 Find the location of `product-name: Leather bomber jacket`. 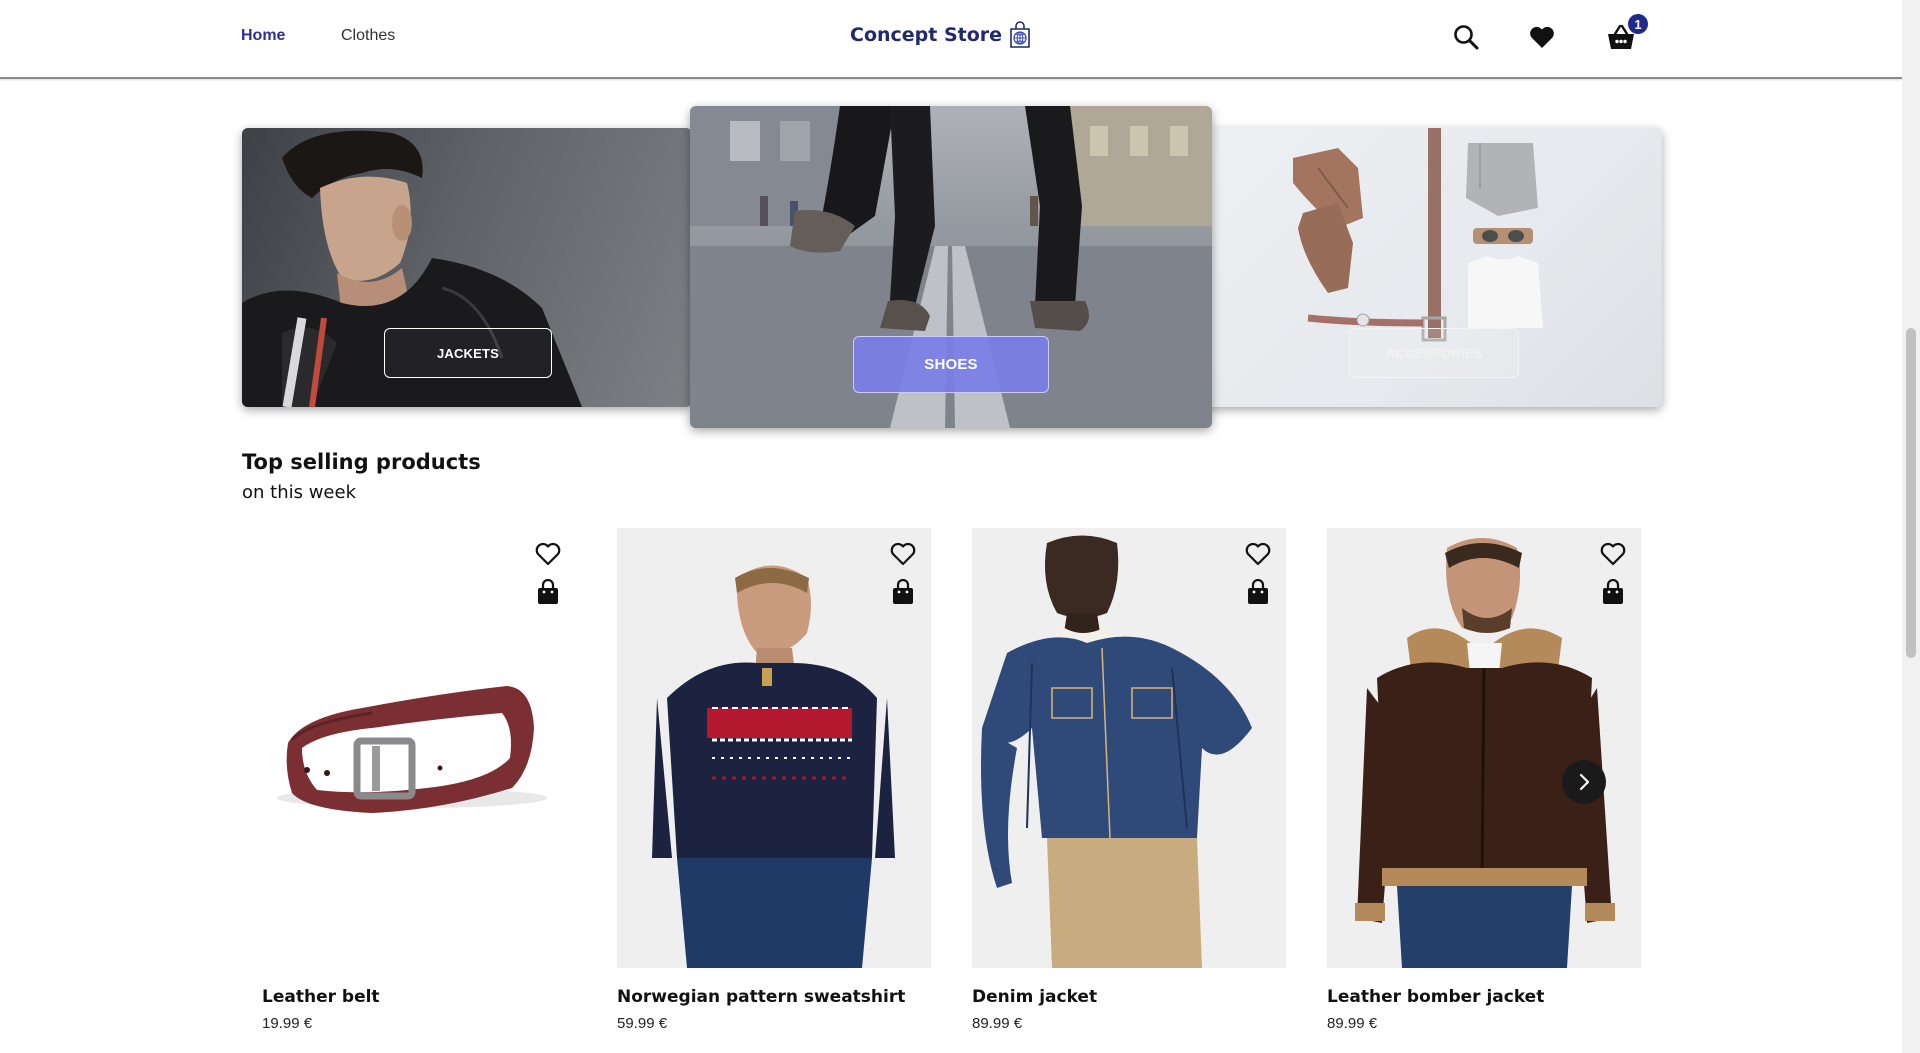

product-name: Leather bomber jacket is located at coordinates (1435, 997).